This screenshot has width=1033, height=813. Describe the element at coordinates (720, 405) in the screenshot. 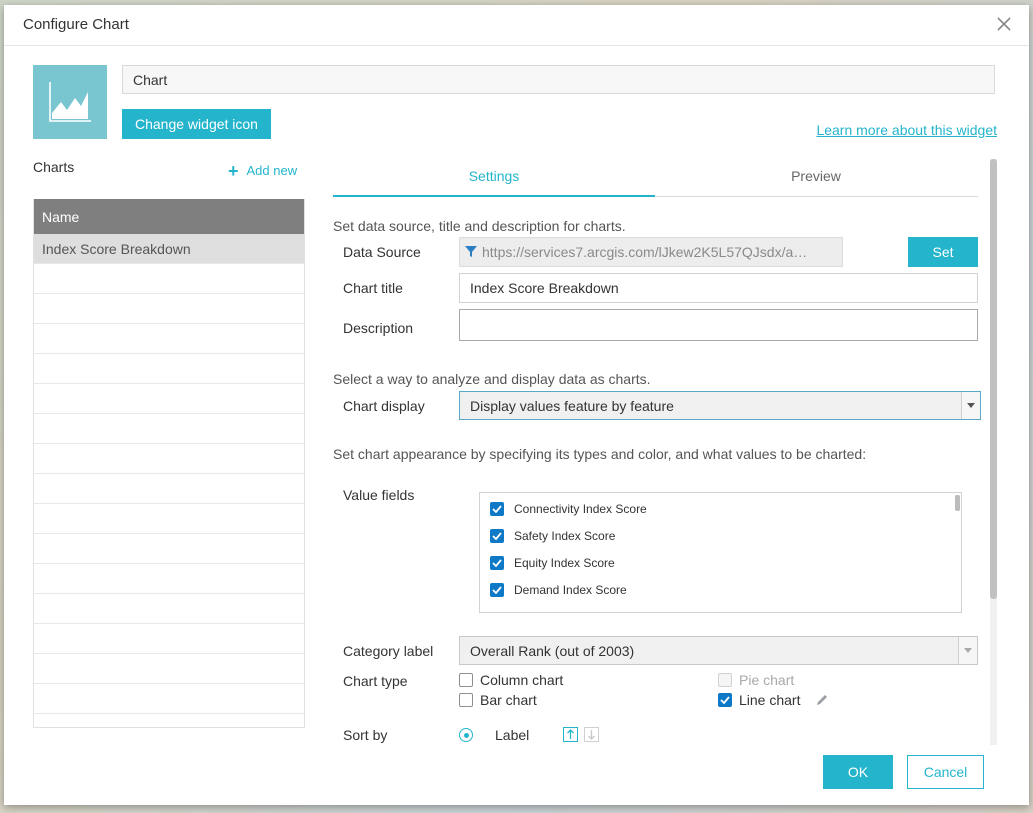

I see `chart-display-select: Display values feature by feature` at that location.